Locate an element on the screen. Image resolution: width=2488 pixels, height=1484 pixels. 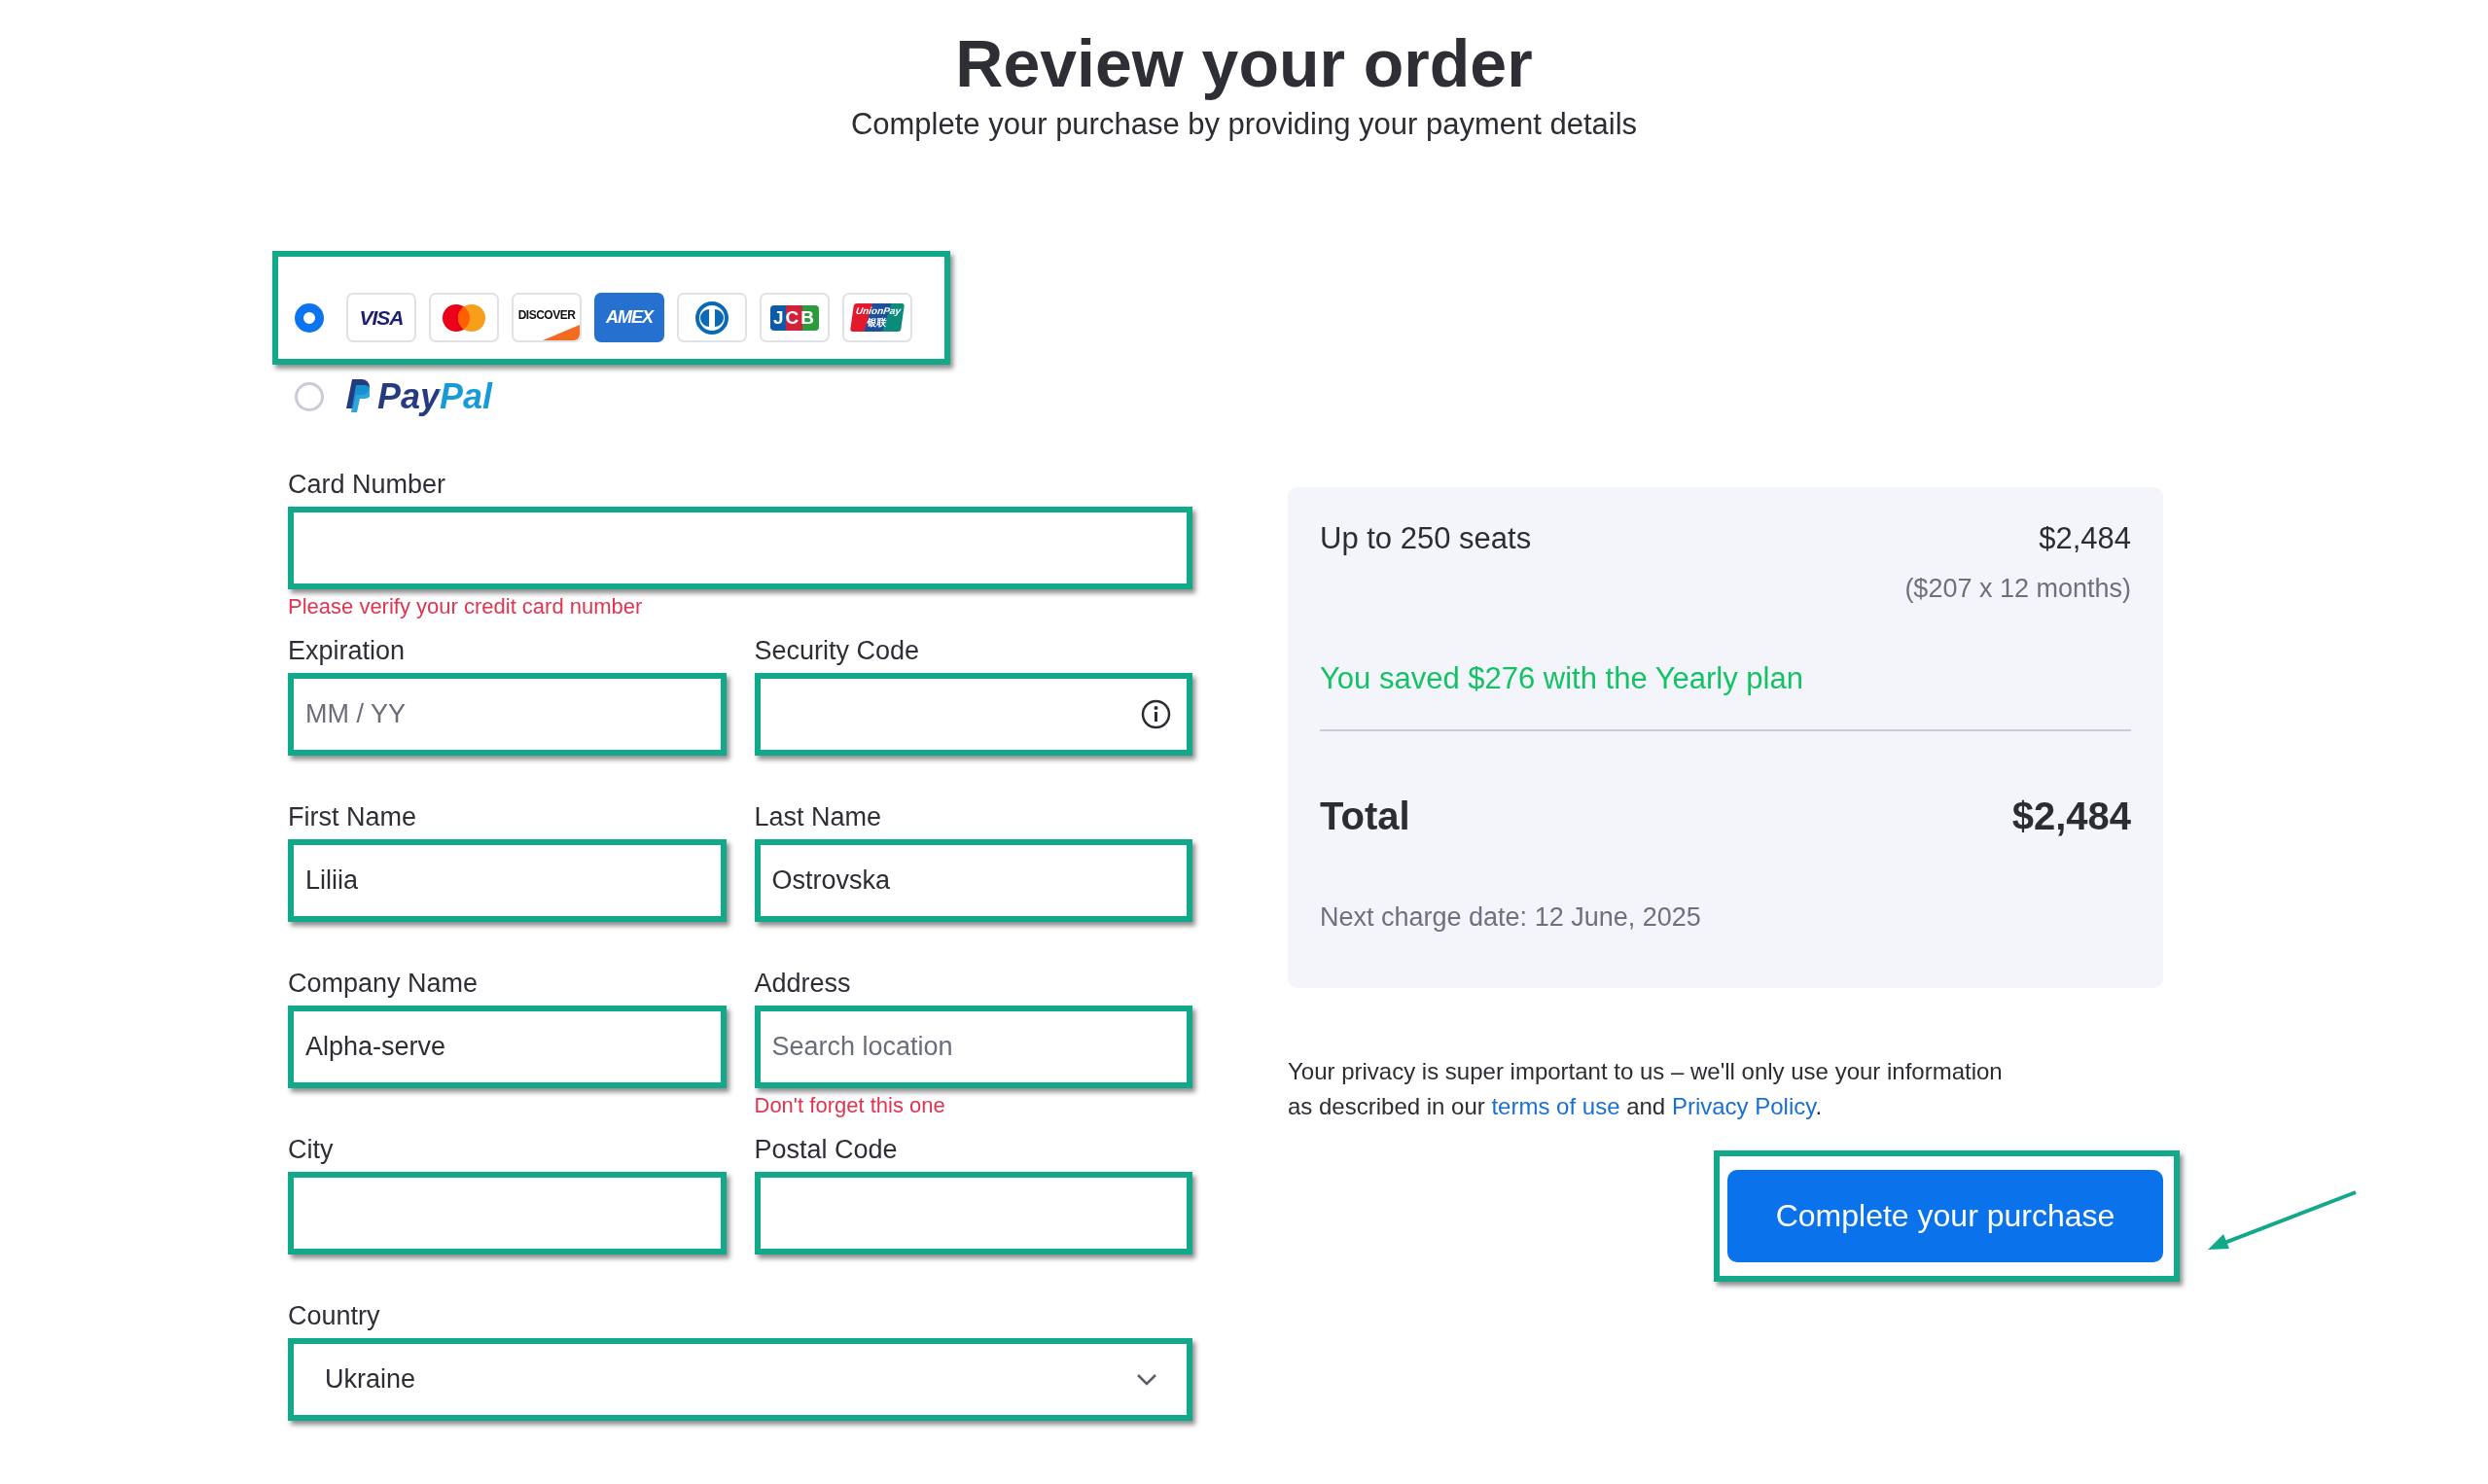
field-label: Company Name is located at coordinates (384, 984).